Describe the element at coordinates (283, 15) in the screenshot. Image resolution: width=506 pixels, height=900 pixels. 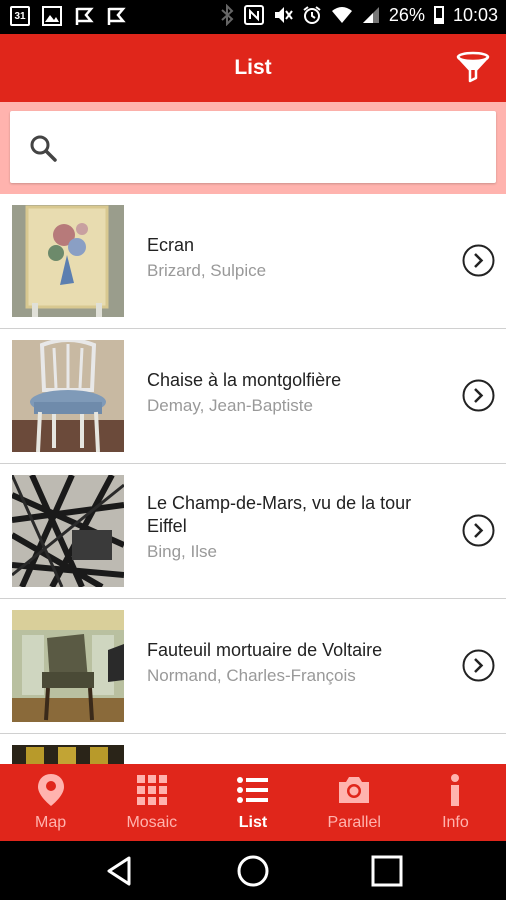
I see `mute-icon` at that location.